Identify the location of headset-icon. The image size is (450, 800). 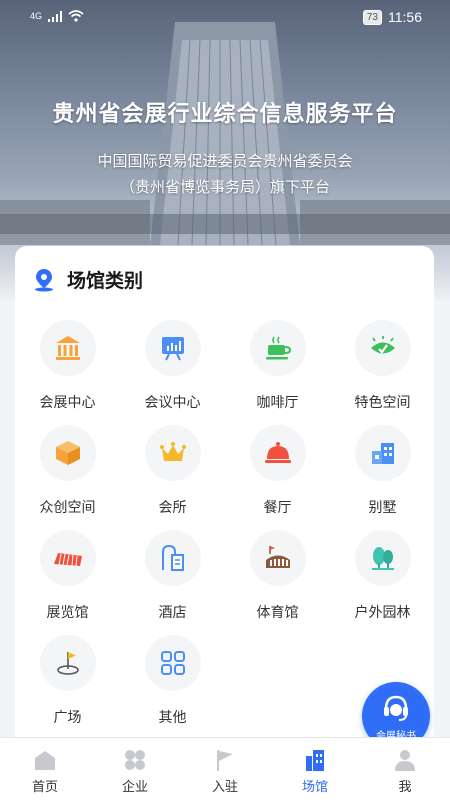
(396, 708).